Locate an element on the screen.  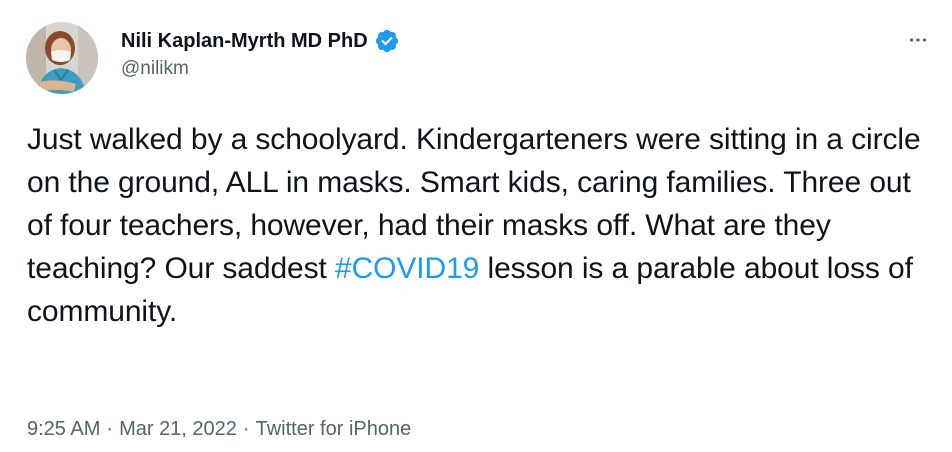
tweet-date: Mar 21, 2022 is located at coordinates (178, 429).